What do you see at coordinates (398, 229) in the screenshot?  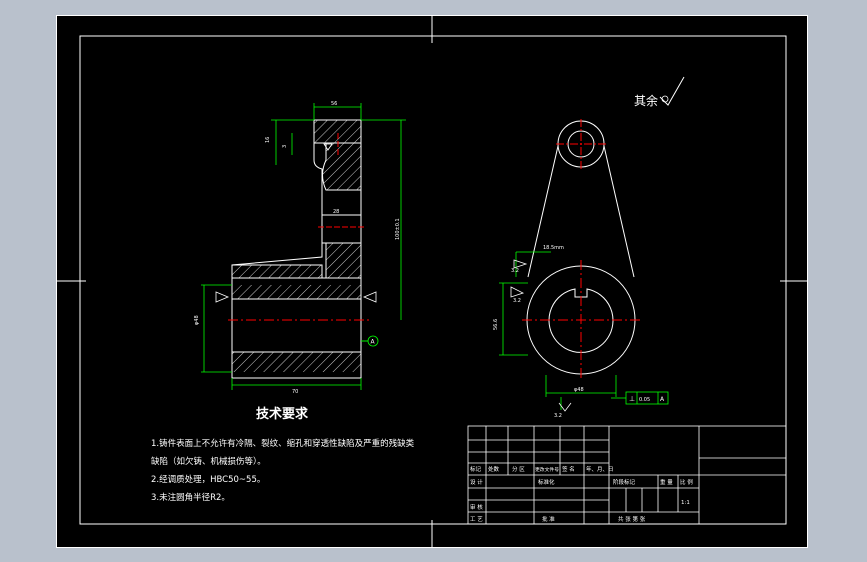 I see `svg-text: 100±0.1` at bounding box center [398, 229].